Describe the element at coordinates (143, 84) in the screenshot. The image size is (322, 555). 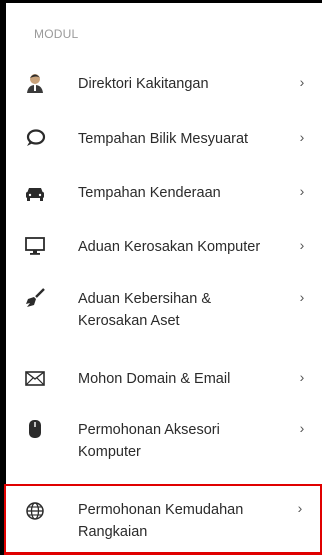
I see `menu-item-label: Direktori Kakitangan` at that location.